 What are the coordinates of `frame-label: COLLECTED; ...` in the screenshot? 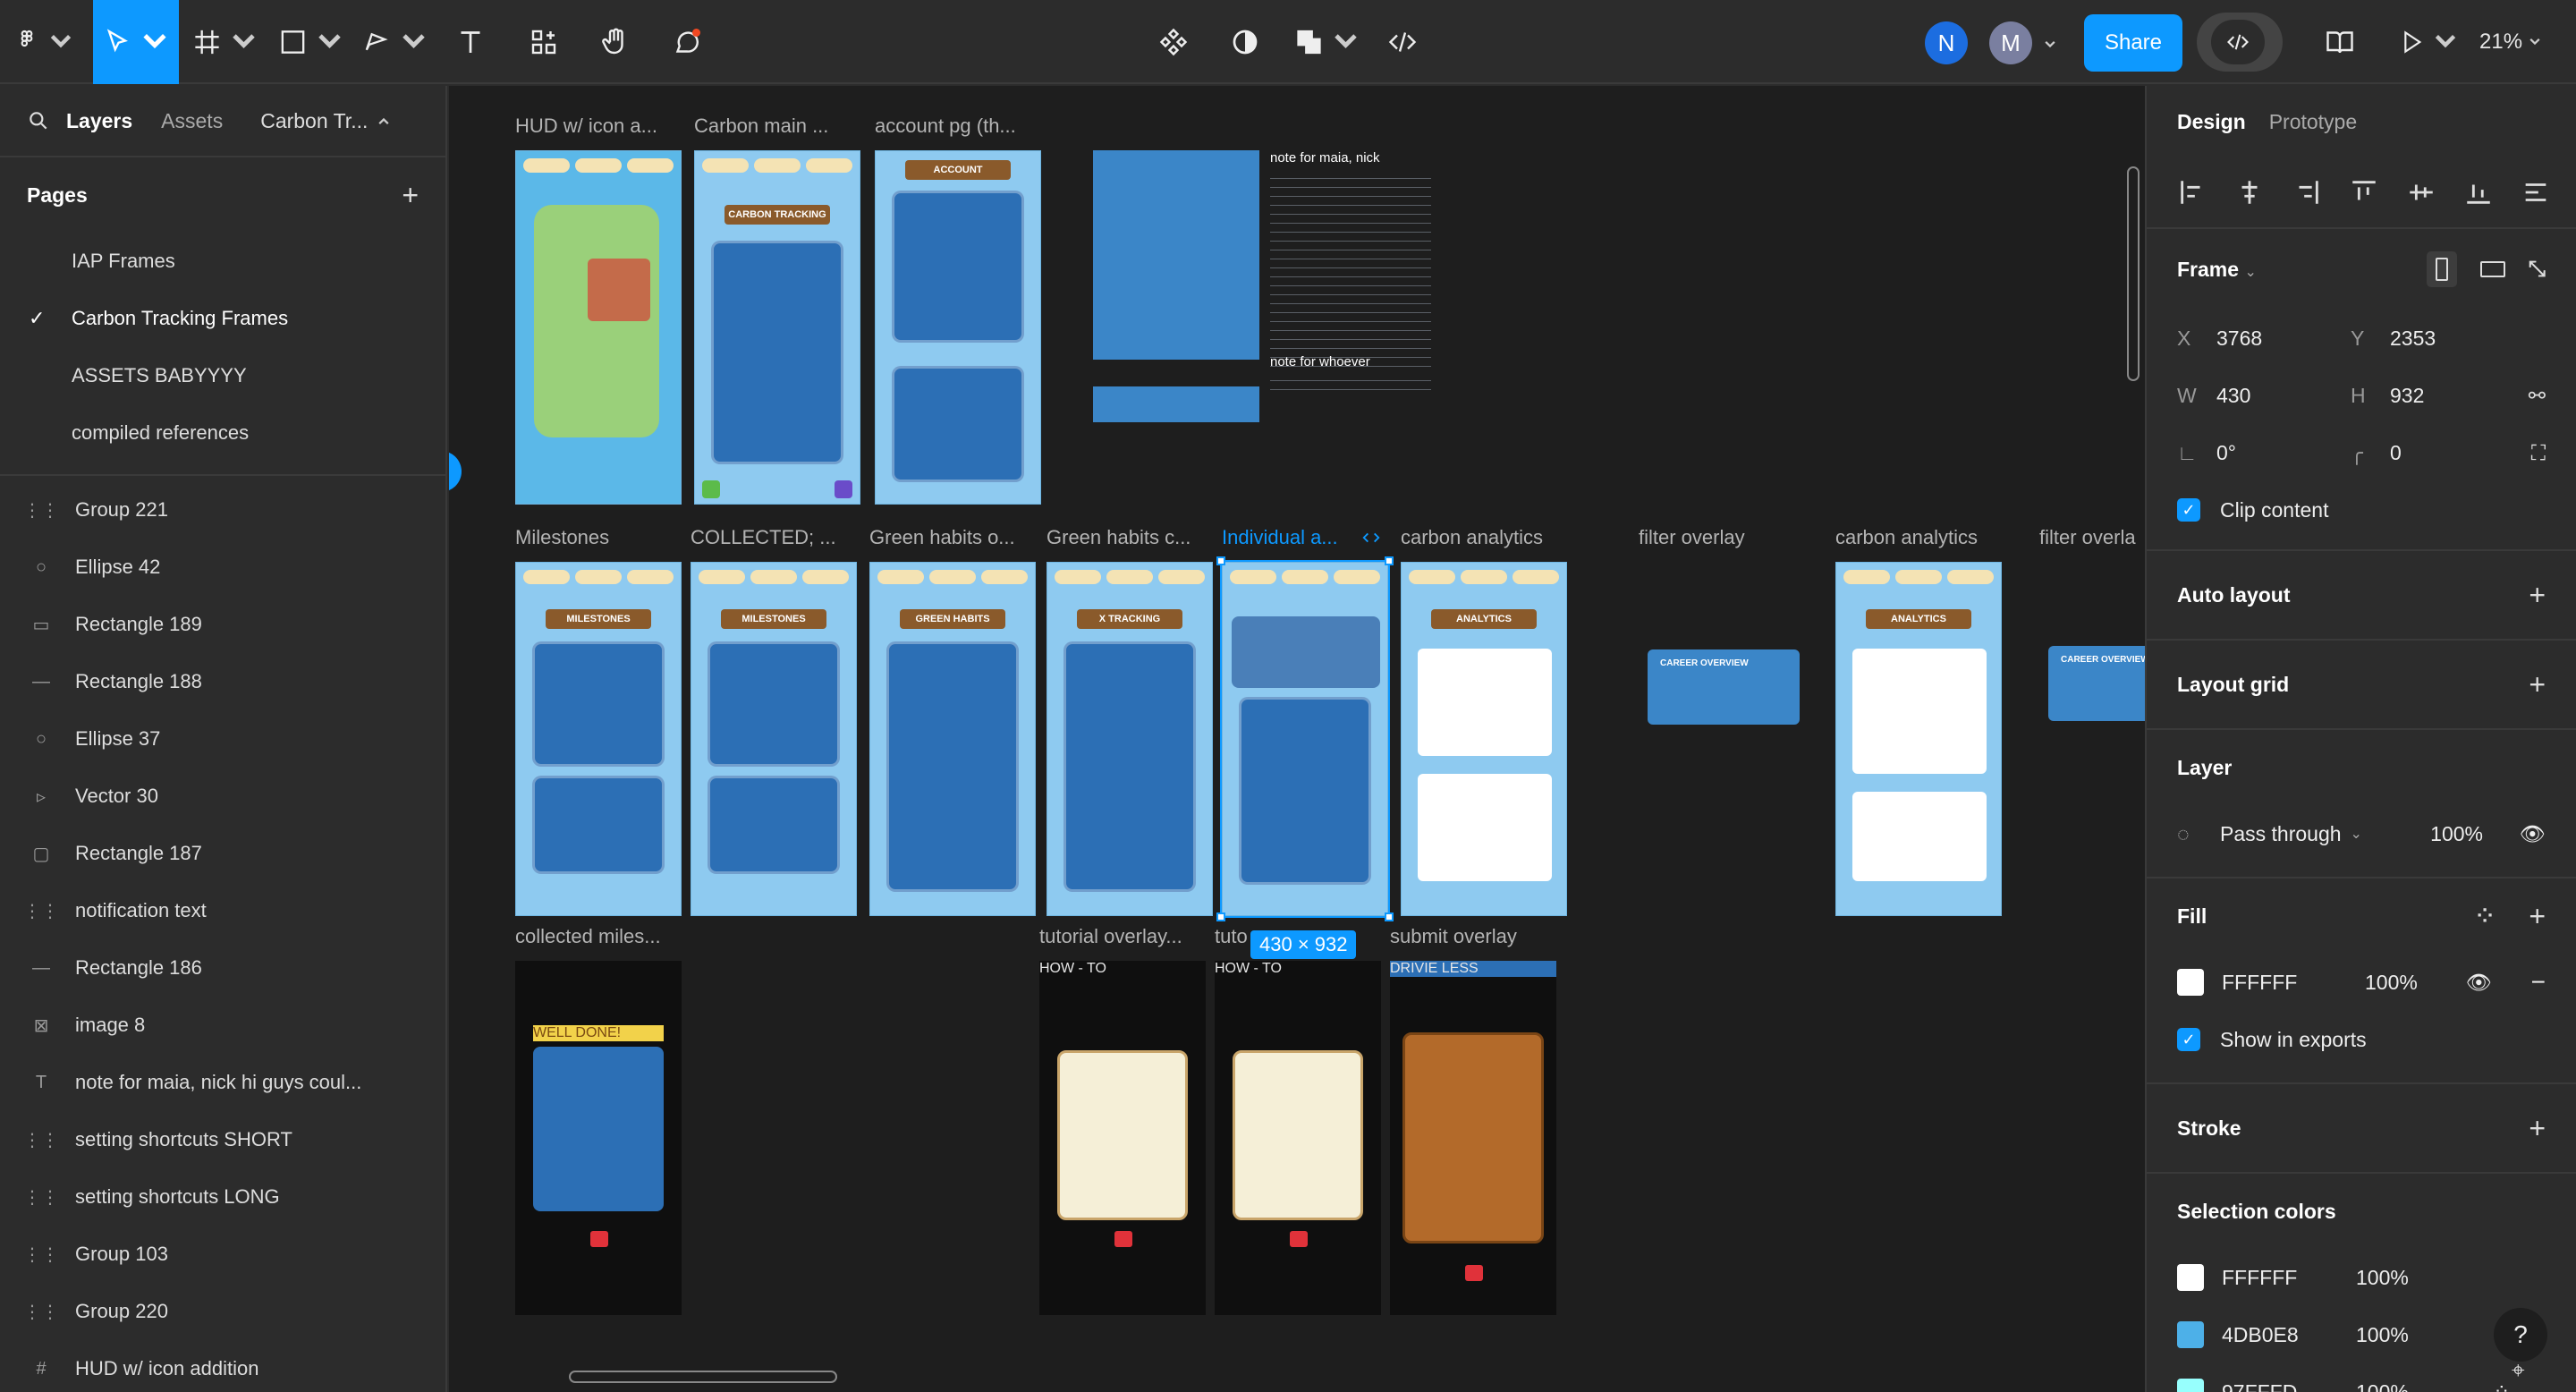 It's located at (763, 537).